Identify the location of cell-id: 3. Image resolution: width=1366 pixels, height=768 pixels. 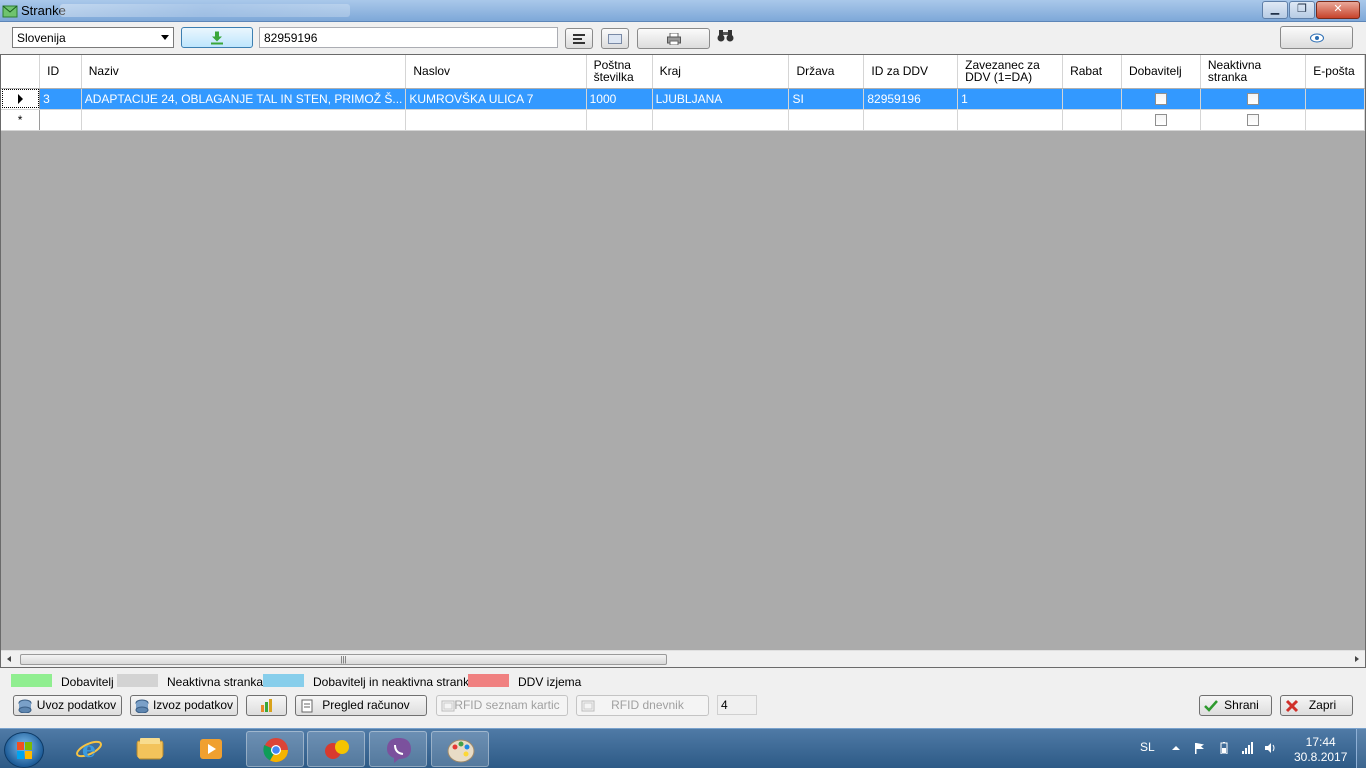
(60, 99).